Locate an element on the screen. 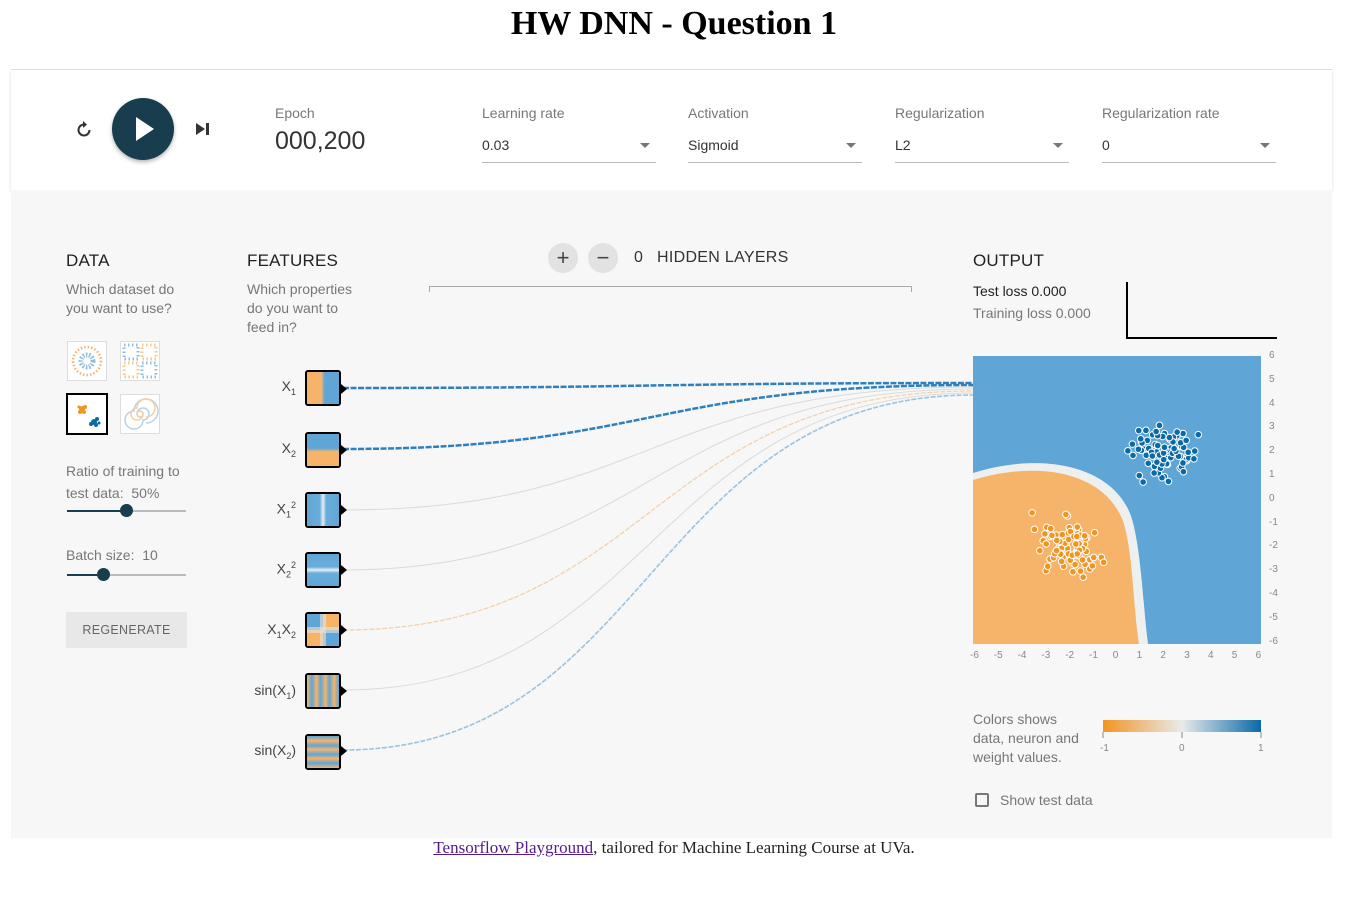 The height and width of the screenshot is (899, 1348). x-tick-label: -2 is located at coordinates (1070, 655).